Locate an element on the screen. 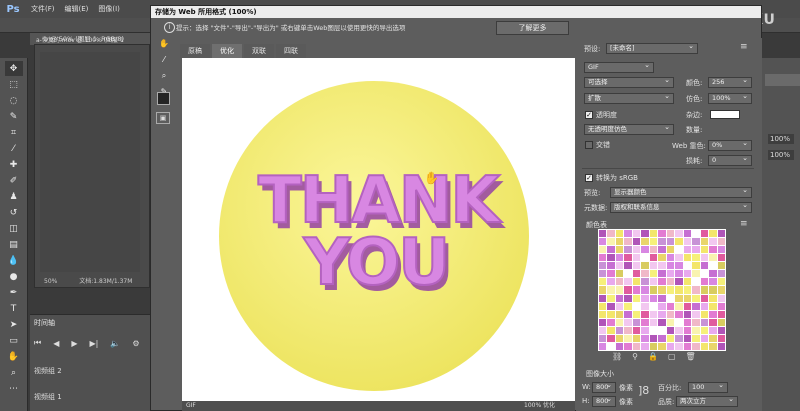  document-canvas is located at coordinates (90, 162).